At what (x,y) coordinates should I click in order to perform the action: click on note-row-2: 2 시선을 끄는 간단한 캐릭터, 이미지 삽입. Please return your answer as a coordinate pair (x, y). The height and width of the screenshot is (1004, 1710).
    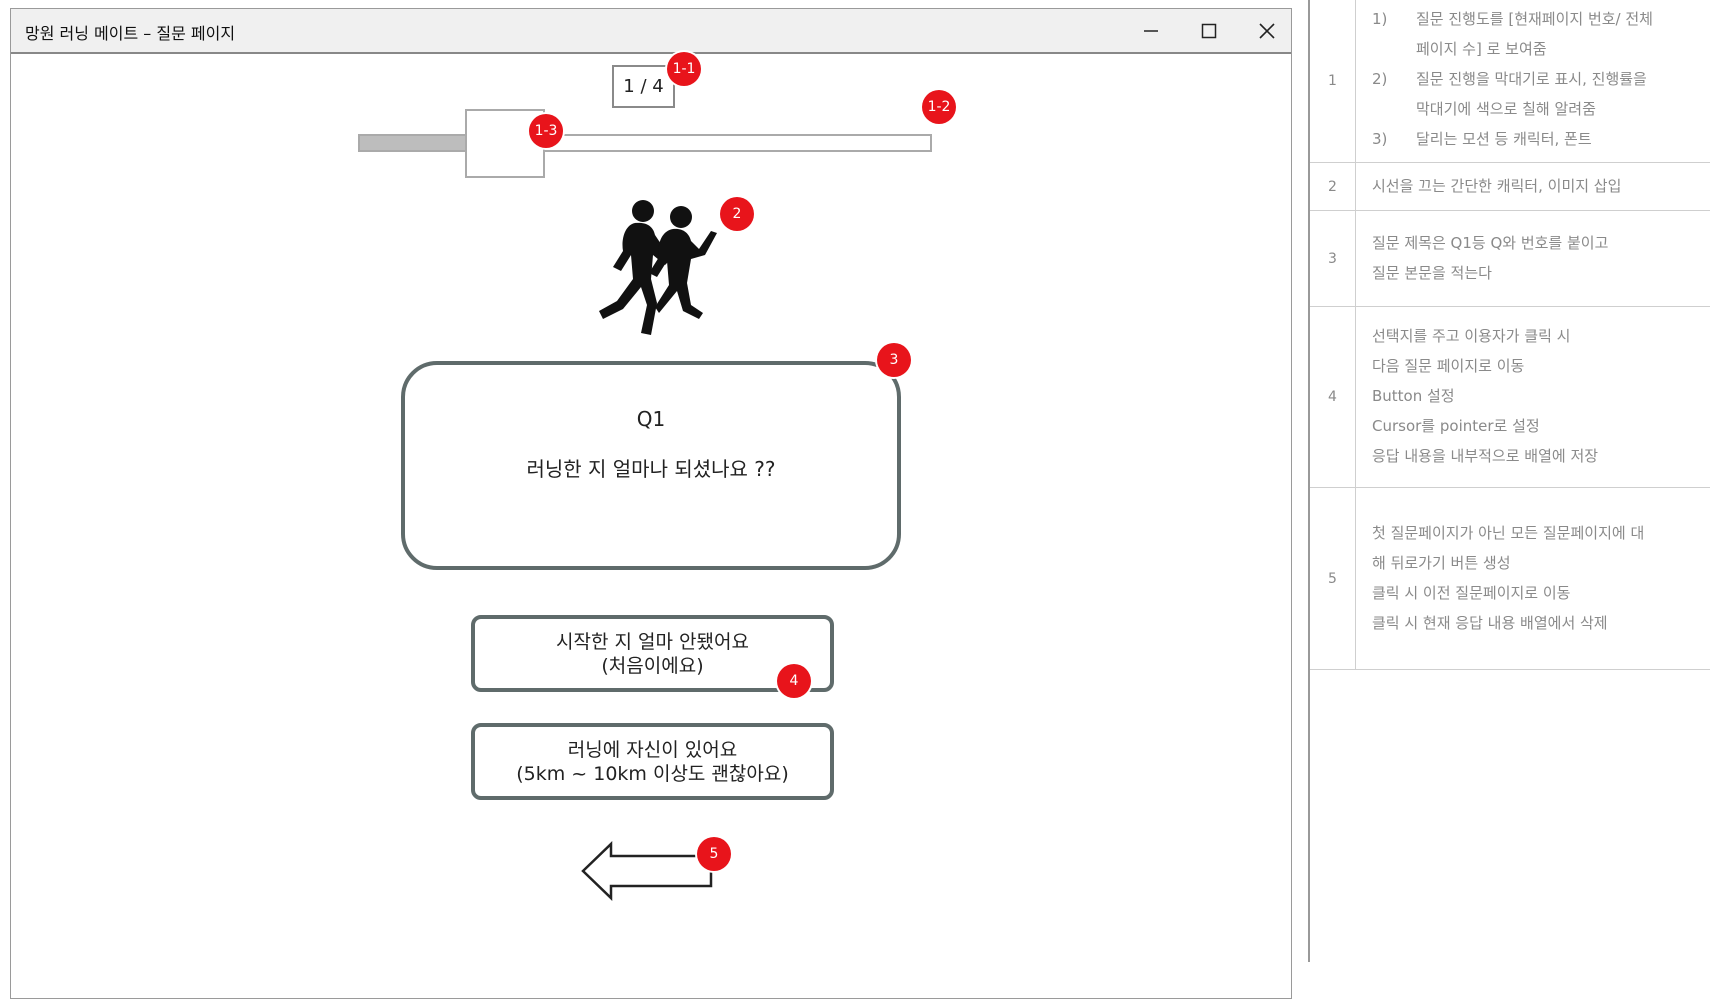
    Looking at the image, I should click on (1510, 187).